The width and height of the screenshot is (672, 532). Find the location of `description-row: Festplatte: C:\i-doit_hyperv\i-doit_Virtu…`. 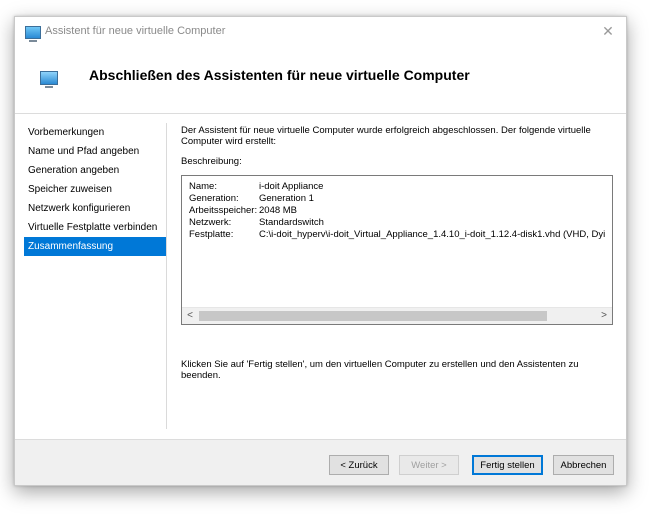

description-row: Festplatte: C:\i-doit_hyperv\i-doit_Virtu… is located at coordinates (400, 235).